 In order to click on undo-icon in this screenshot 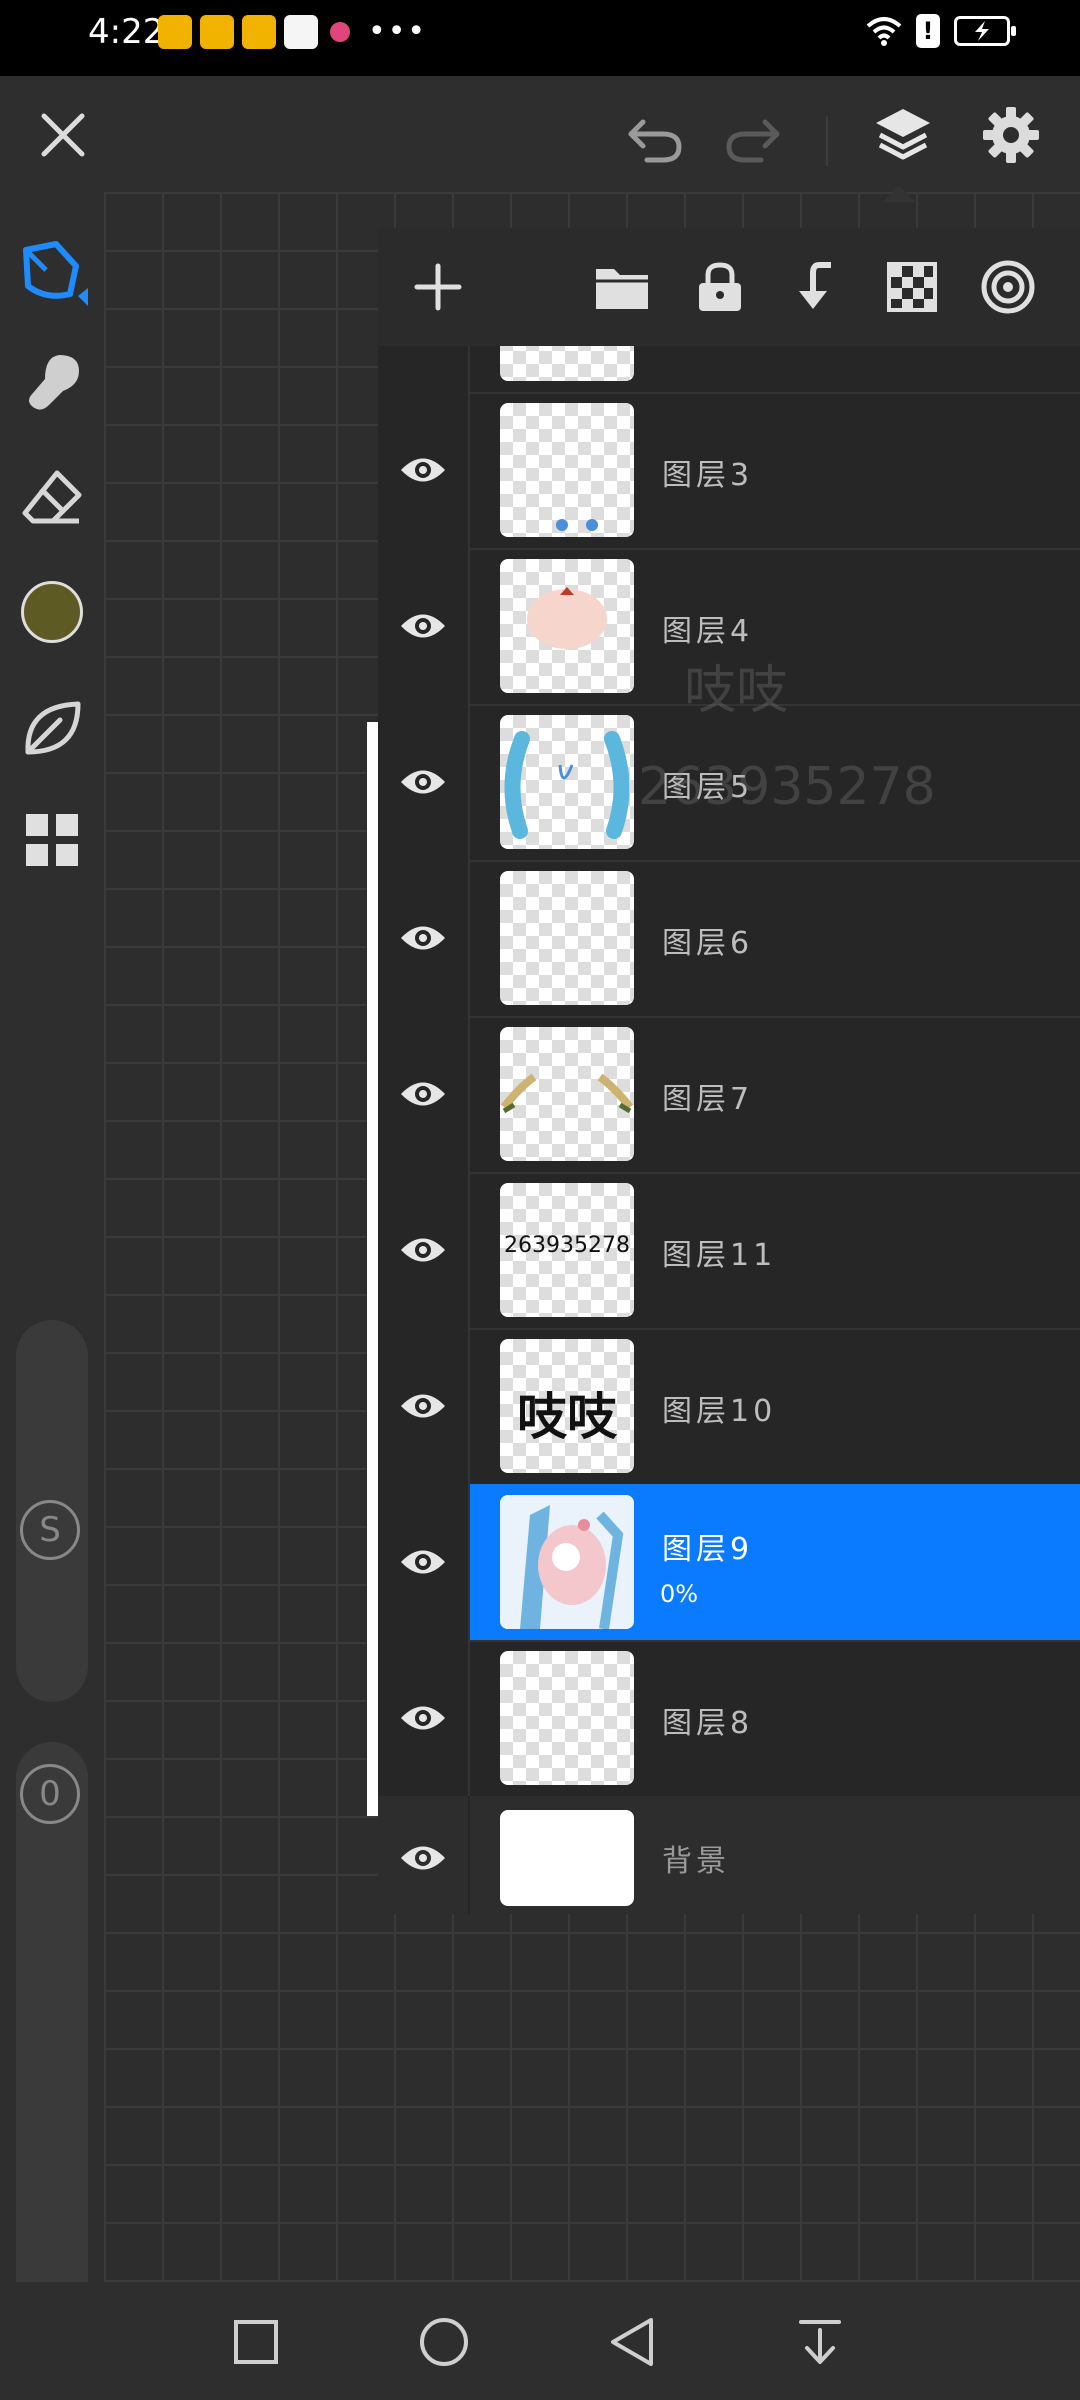, I will do `click(655, 141)`.